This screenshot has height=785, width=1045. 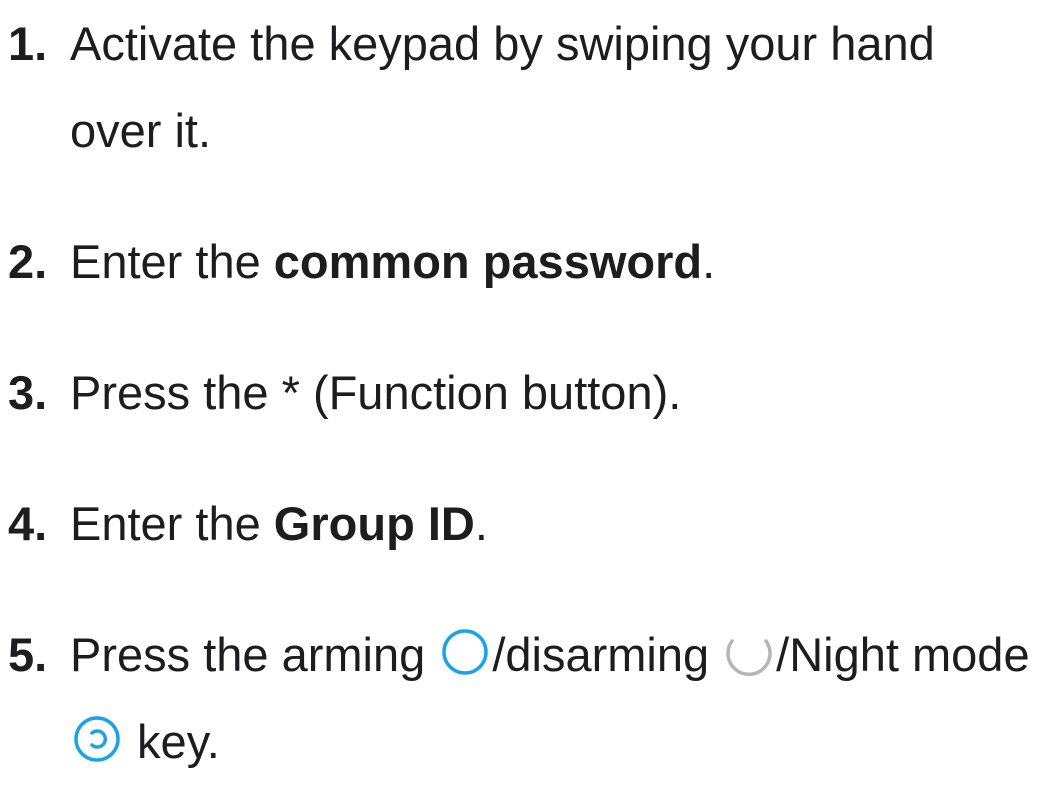 I want to click on step-3: 3. Press the * (Function button)., so click(x=523, y=392).